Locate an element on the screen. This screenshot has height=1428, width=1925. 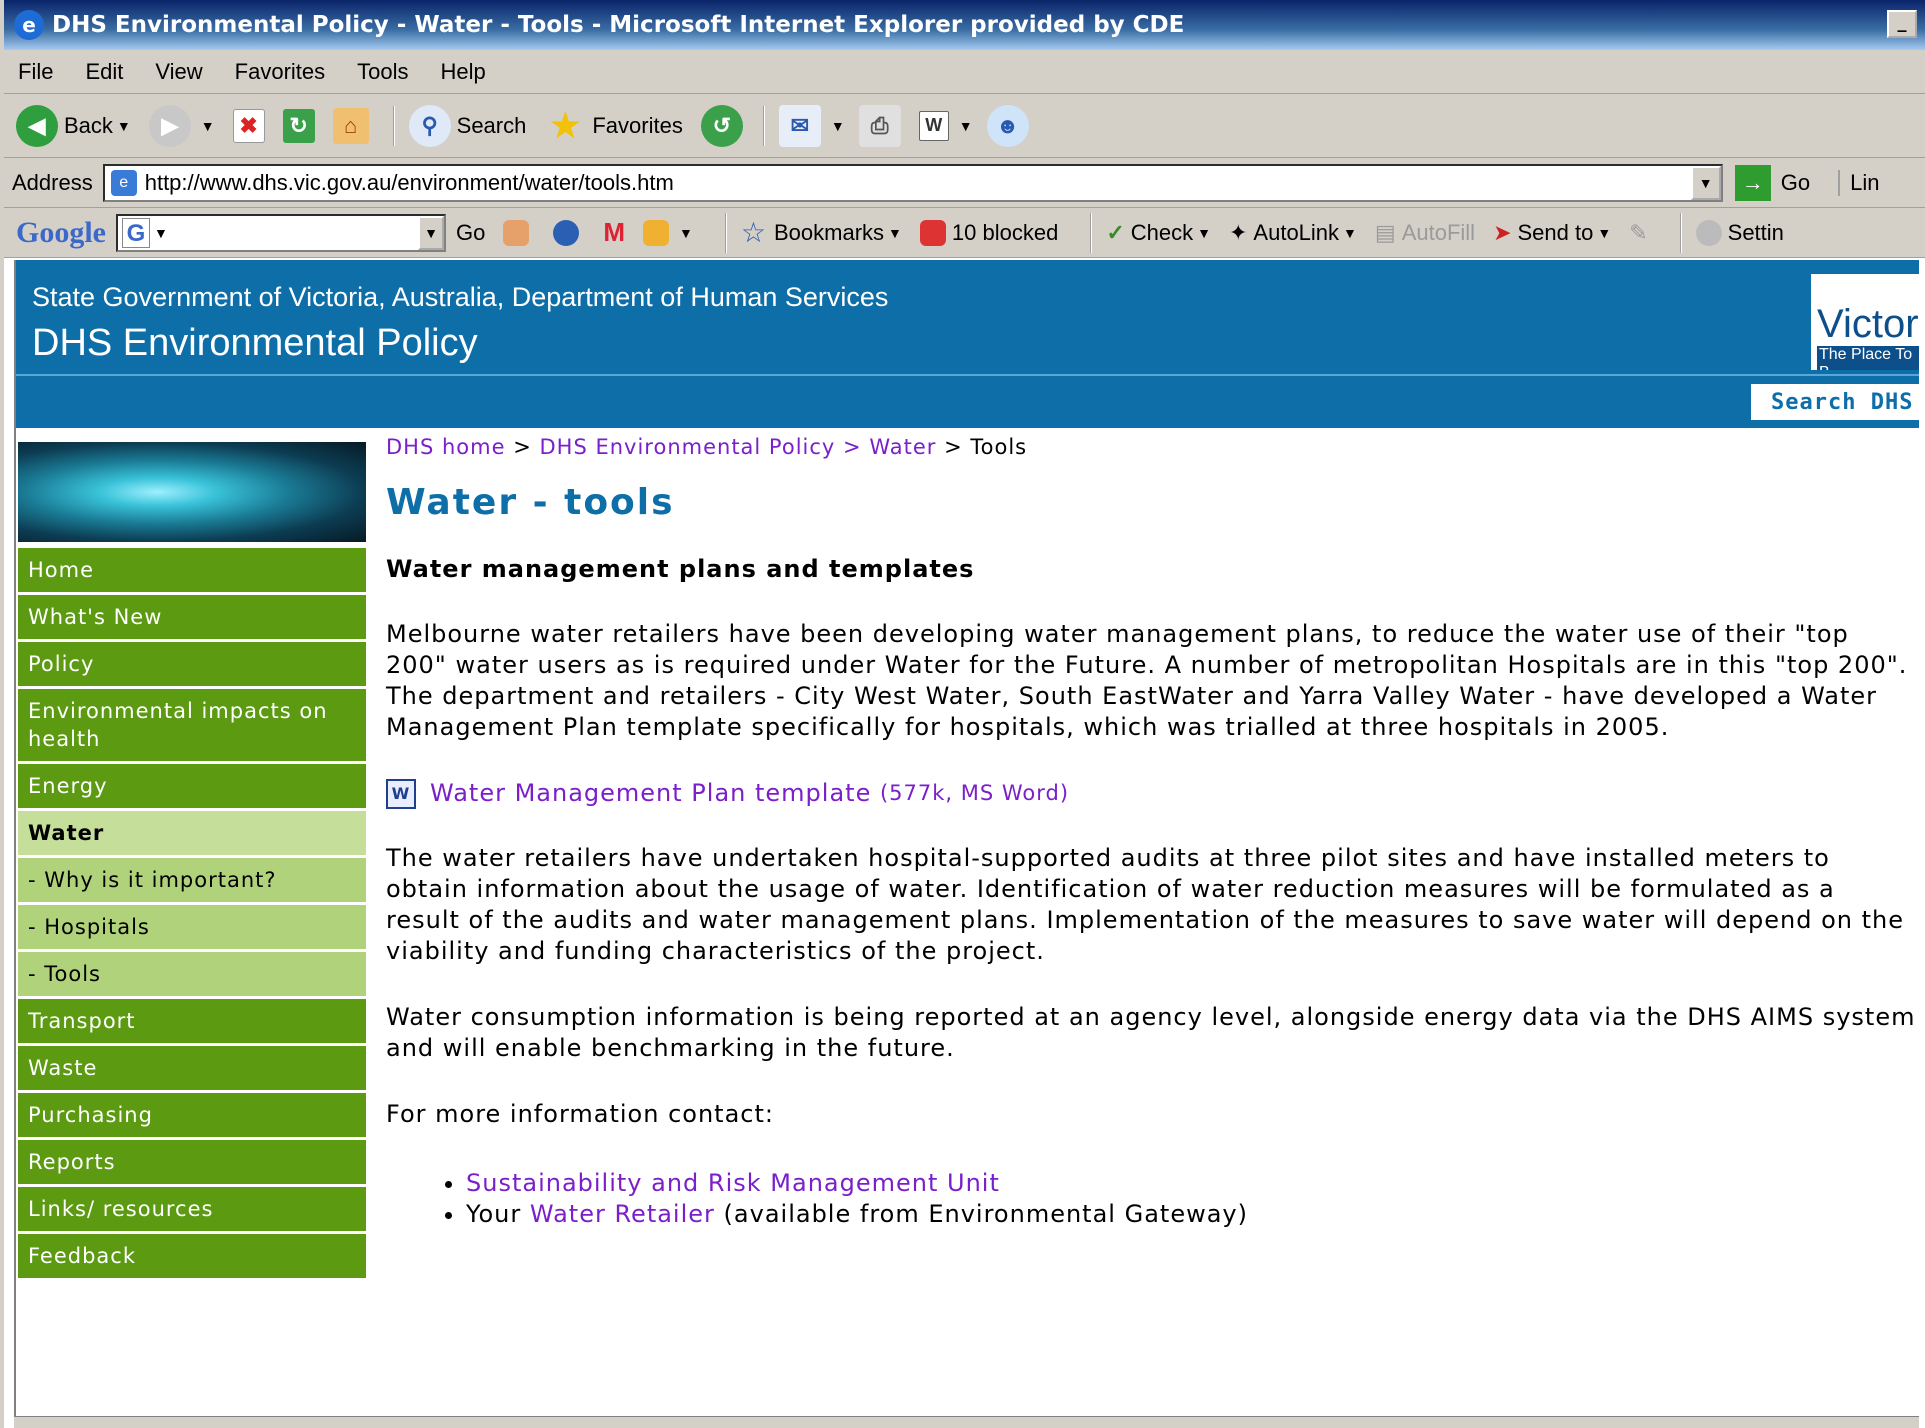
refresh-icon: ↻ is located at coordinates (298, 125).